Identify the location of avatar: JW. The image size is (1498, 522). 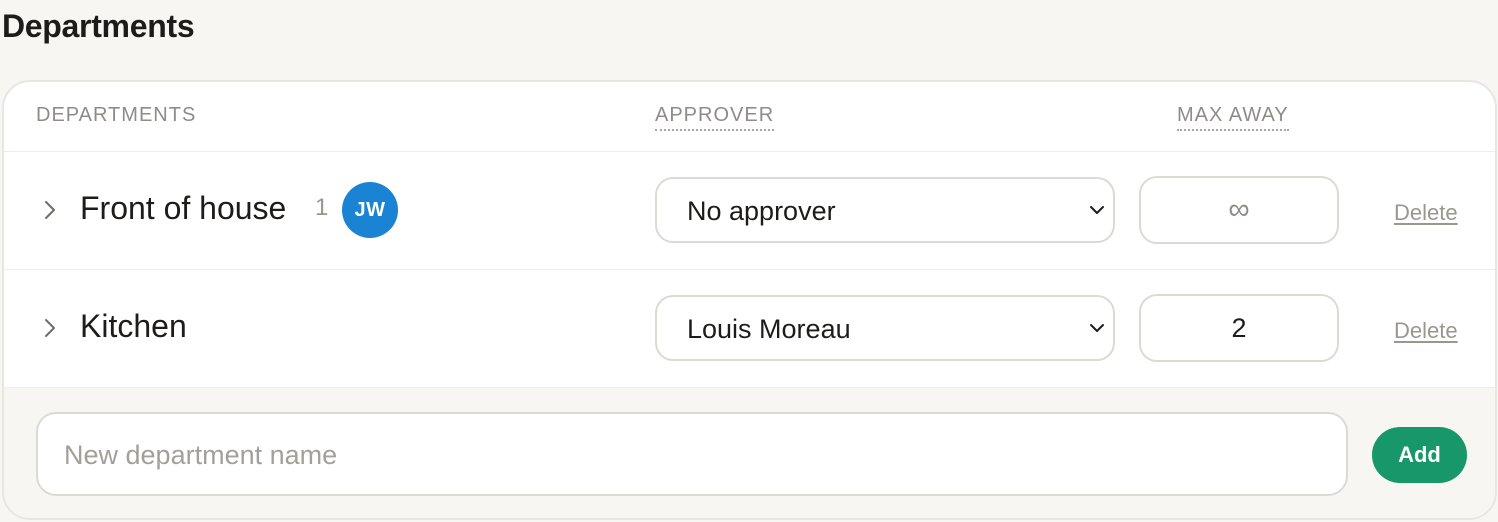
(370, 210).